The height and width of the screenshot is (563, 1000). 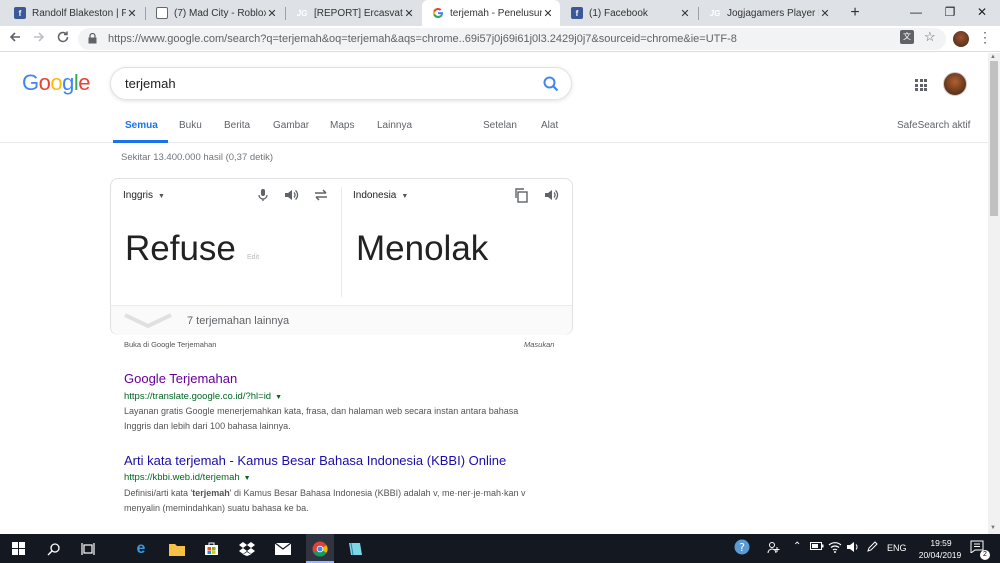 What do you see at coordinates (853, 548) in the screenshot?
I see `volume-icon` at bounding box center [853, 548].